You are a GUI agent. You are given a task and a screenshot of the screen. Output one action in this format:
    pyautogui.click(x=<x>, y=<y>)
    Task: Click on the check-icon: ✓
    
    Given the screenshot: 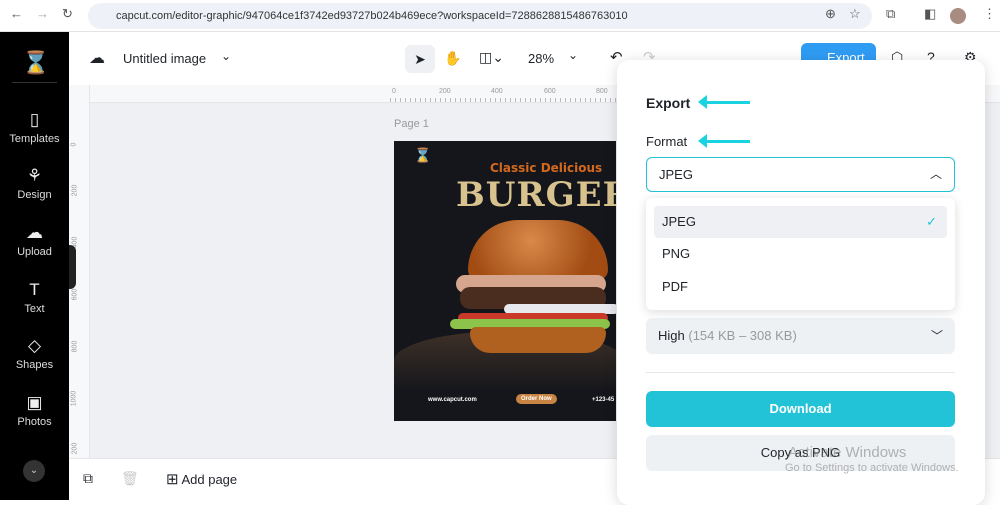 What is the action you would take?
    pyautogui.click(x=931, y=221)
    